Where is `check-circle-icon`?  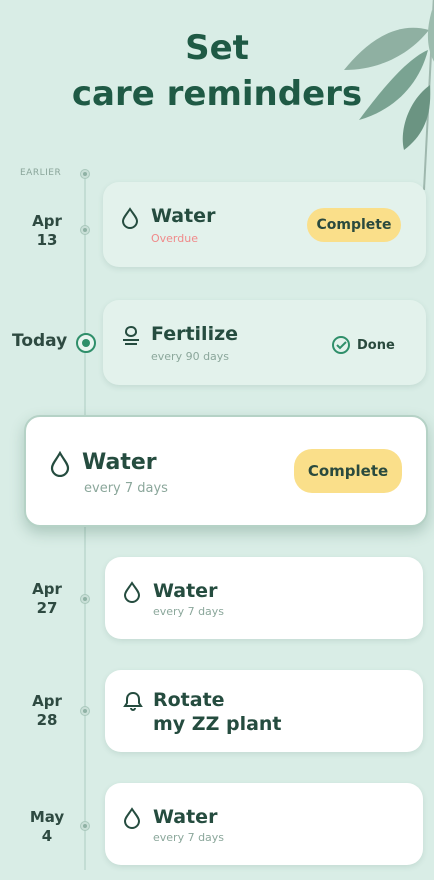
check-circle-icon is located at coordinates (341, 345).